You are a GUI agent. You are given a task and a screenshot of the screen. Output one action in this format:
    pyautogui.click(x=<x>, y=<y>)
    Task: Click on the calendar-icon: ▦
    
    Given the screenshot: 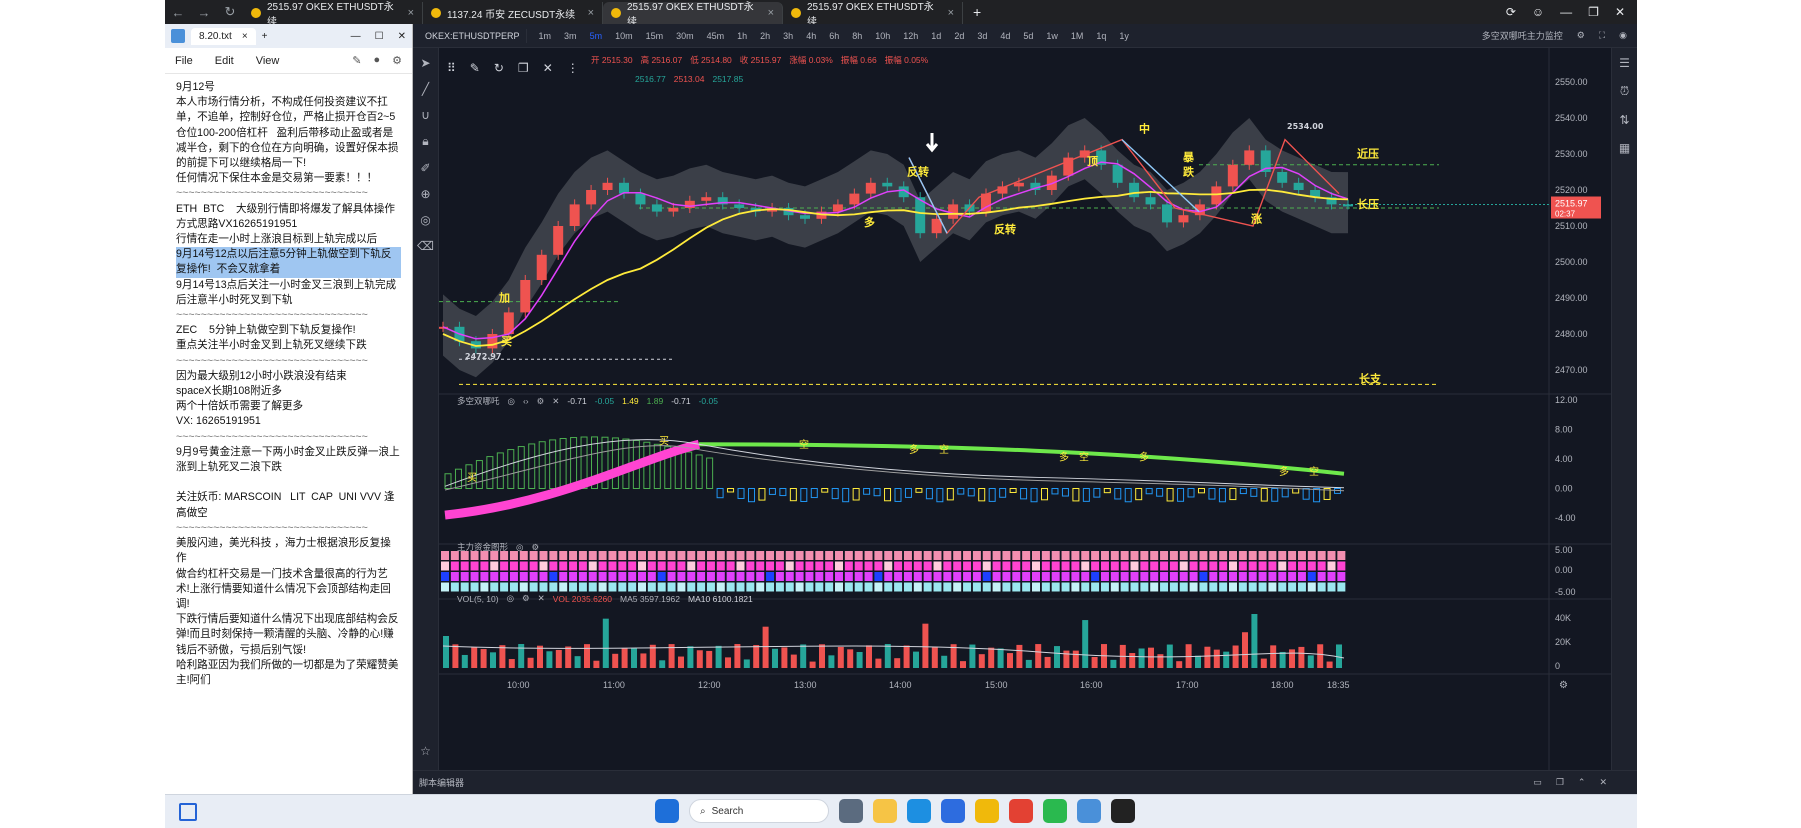 What is the action you would take?
    pyautogui.click(x=1624, y=148)
    